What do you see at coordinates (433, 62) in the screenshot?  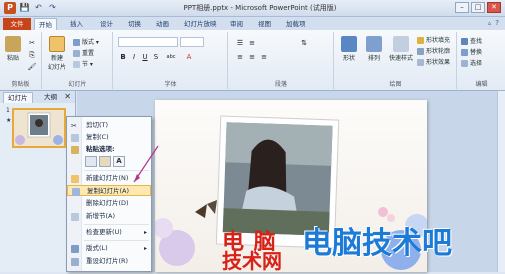 I see `shape-effects-button: 形状效果` at bounding box center [433, 62].